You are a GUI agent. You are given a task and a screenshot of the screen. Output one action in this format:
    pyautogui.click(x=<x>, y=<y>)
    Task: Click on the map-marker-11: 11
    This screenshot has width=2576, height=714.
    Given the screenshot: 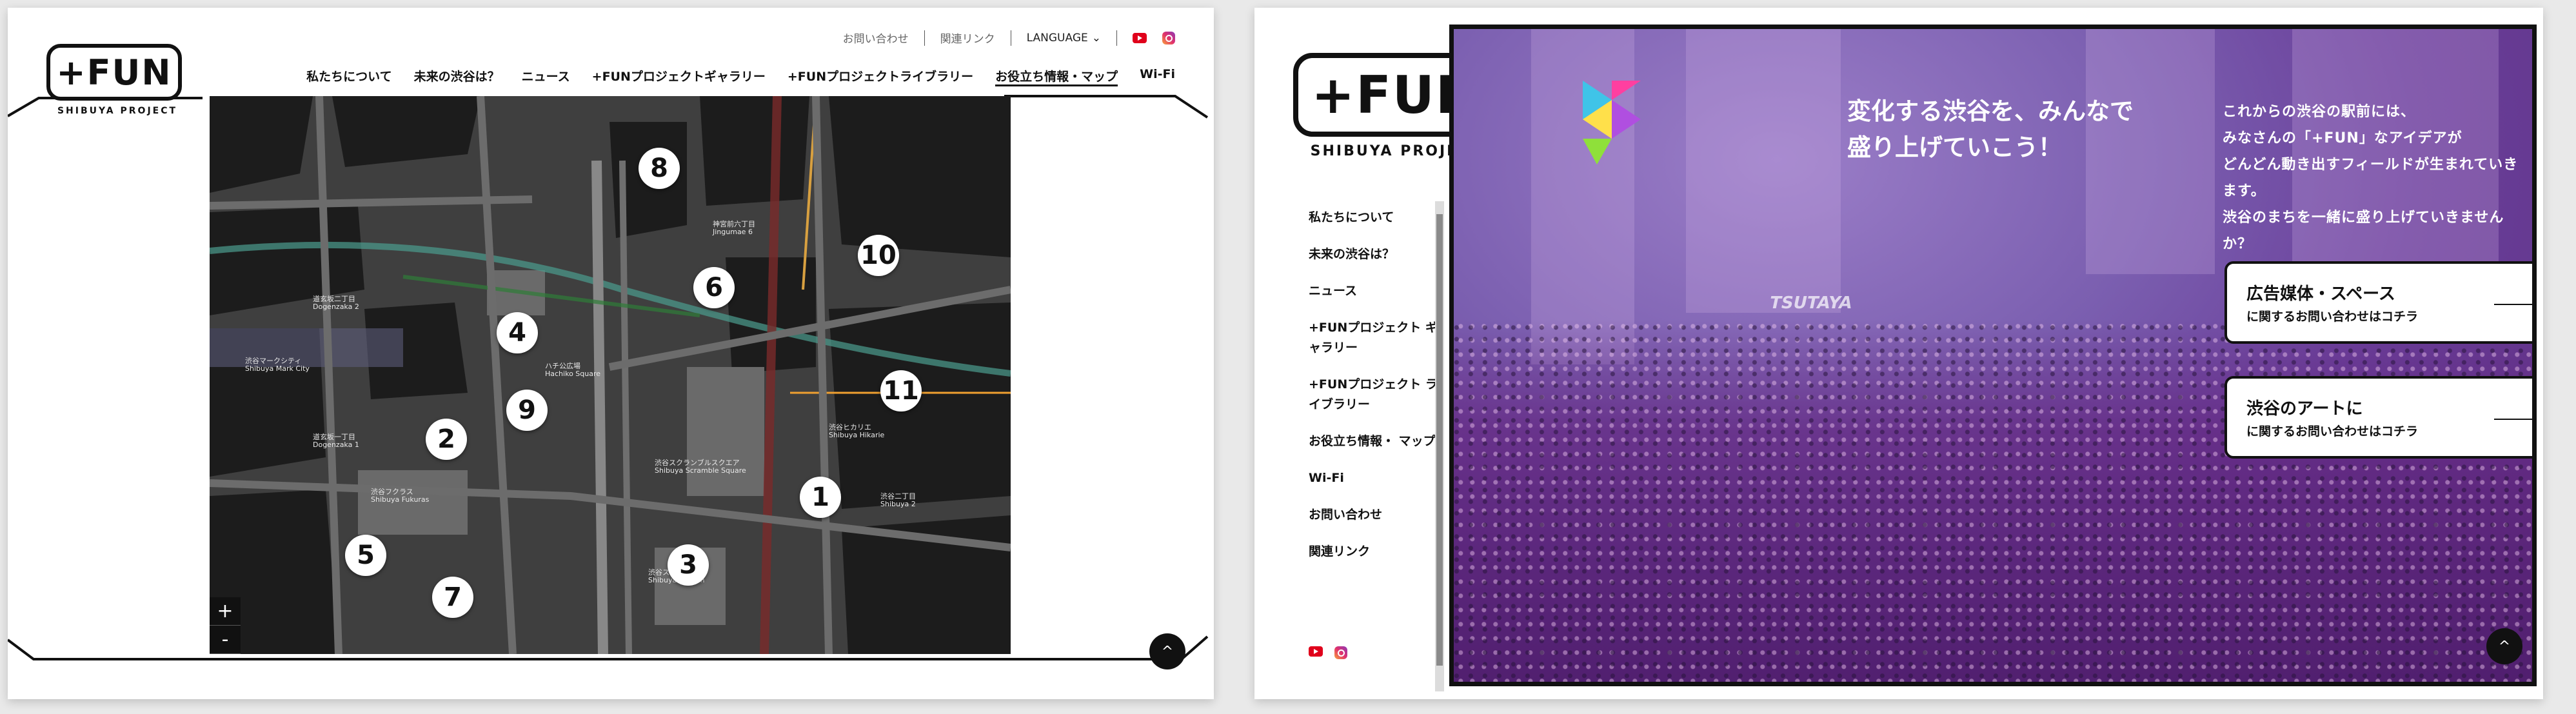 What is the action you would take?
    pyautogui.click(x=901, y=391)
    